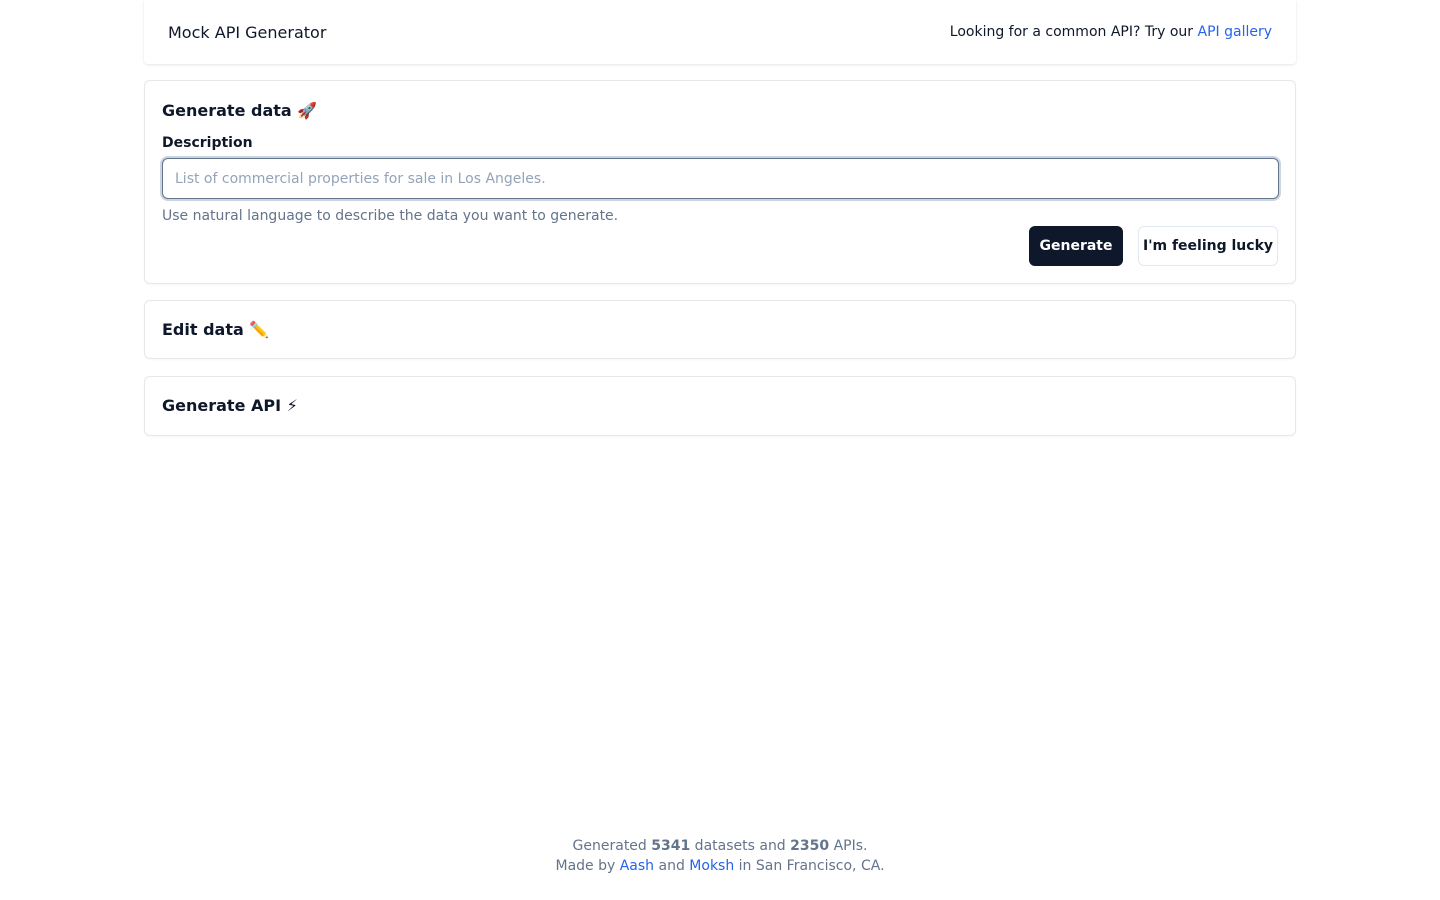 The height and width of the screenshot is (900, 1440). I want to click on description-label: Description, so click(207, 143).